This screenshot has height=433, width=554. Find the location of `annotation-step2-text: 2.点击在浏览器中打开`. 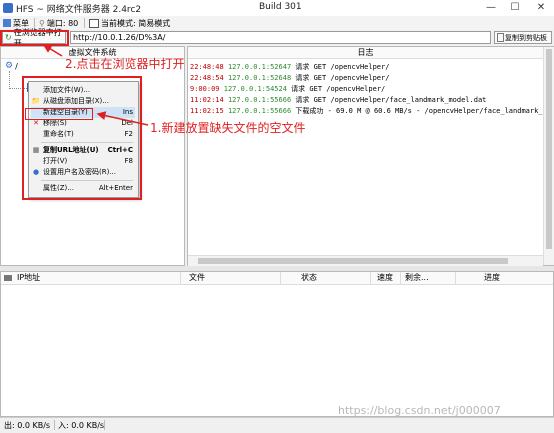

annotation-step2-text: 2.点击在浏览器中打开 is located at coordinates (125, 64).